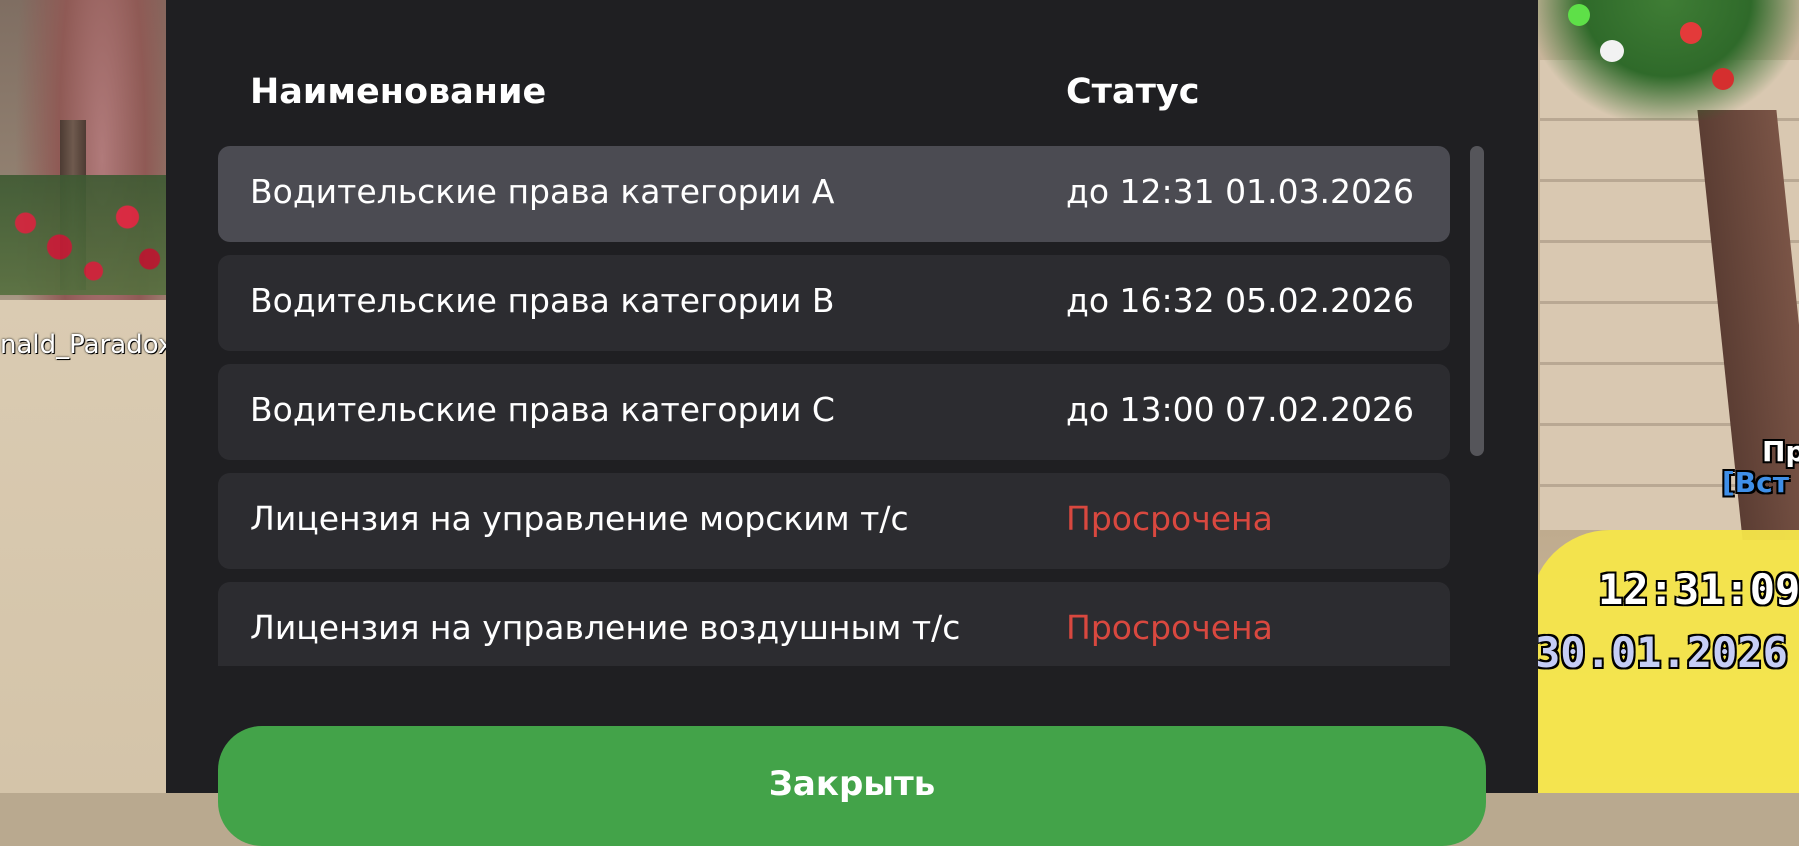 The width and height of the screenshot is (1799, 846). What do you see at coordinates (542, 409) in the screenshot?
I see `license-name: Водительские права категории C` at bounding box center [542, 409].